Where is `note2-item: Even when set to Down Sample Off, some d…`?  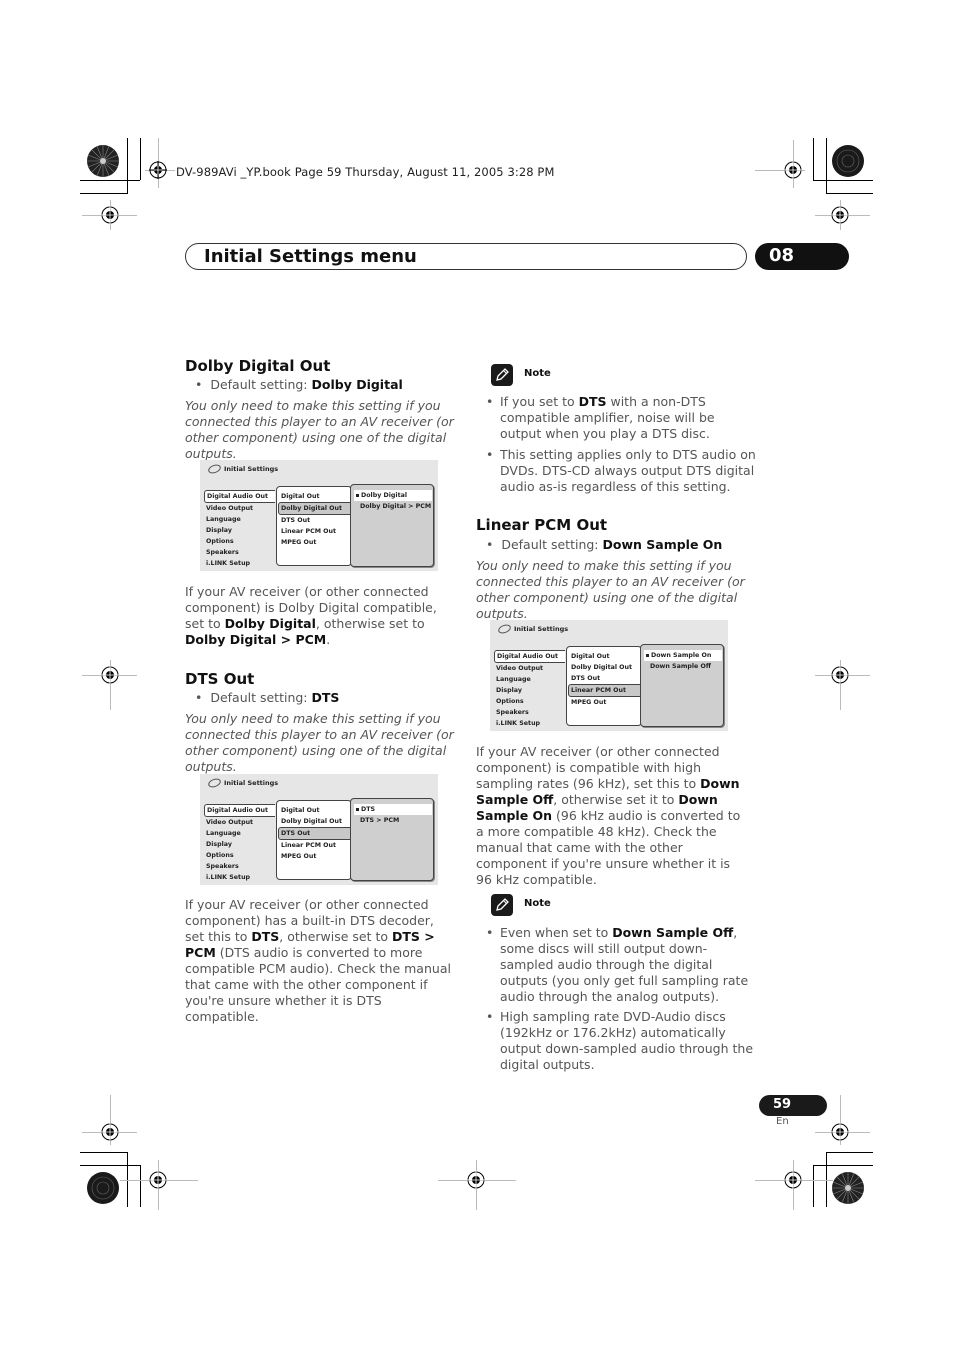
note2-item: Even when set to Down Sample Off, some d… is located at coordinates (622, 965).